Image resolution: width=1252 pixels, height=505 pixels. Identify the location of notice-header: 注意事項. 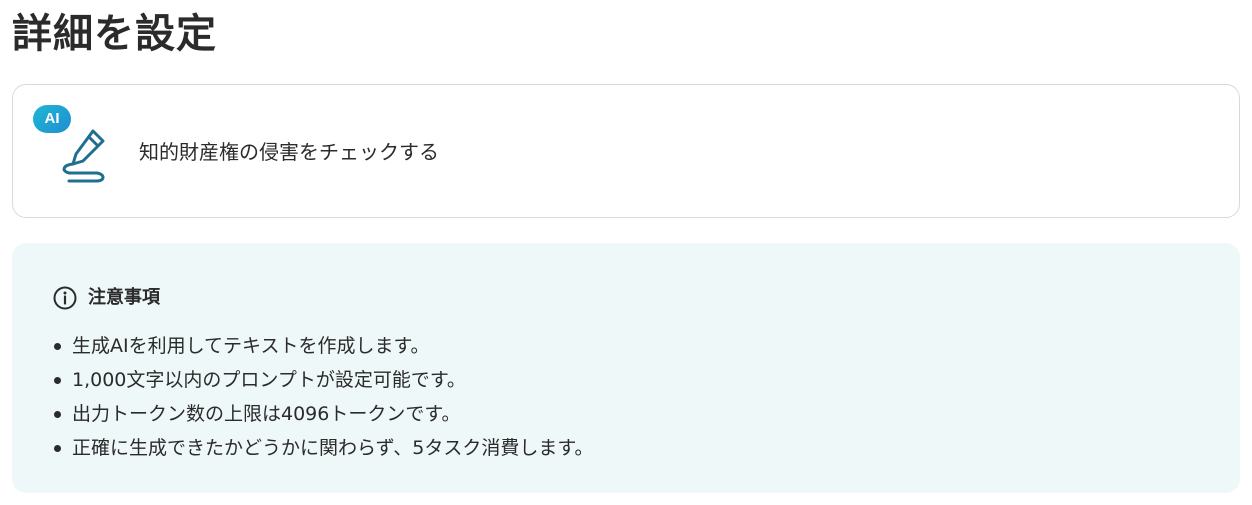
(106, 298).